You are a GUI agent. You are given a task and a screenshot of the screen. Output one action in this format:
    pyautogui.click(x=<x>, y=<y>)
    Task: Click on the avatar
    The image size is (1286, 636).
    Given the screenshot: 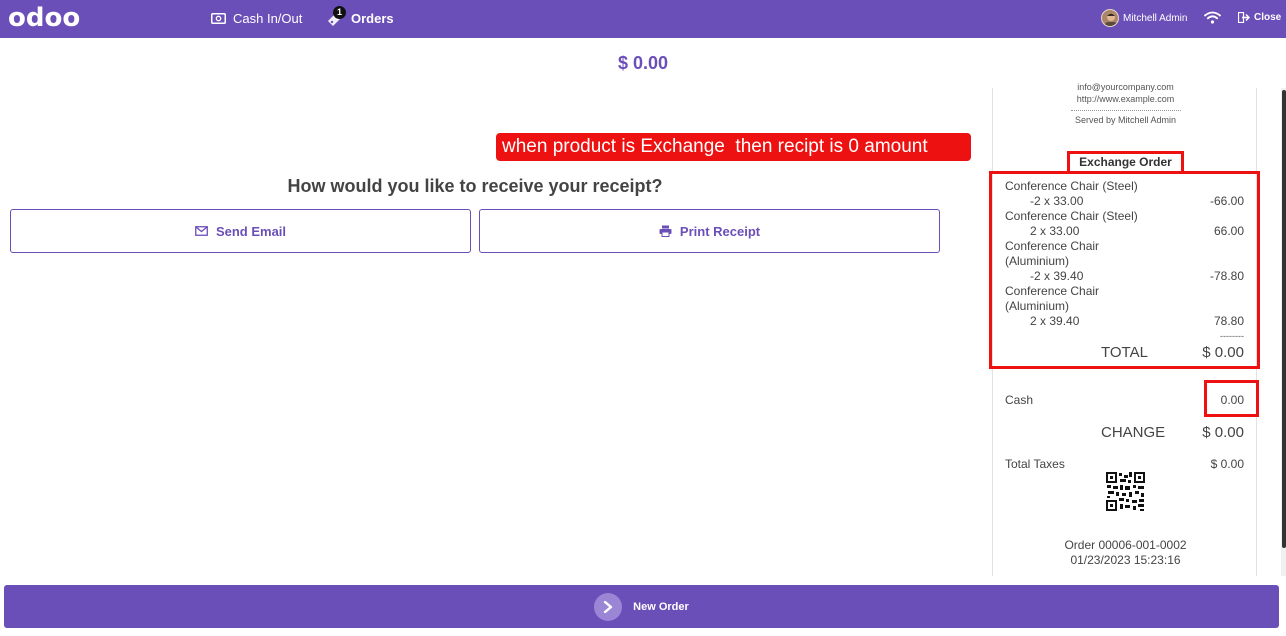 What is the action you would take?
    pyautogui.click(x=1110, y=18)
    